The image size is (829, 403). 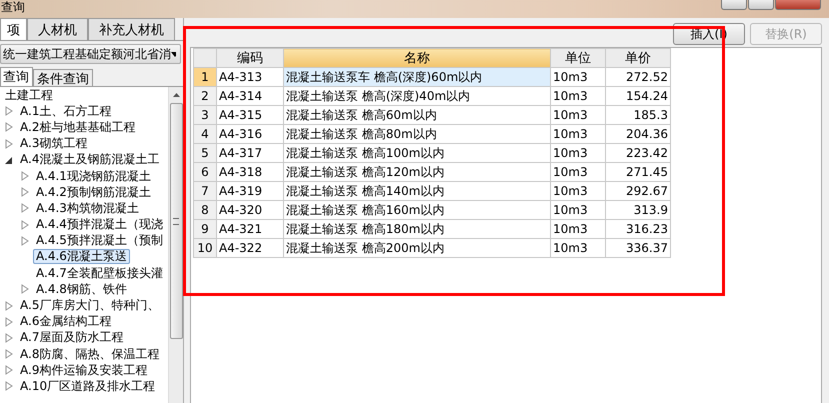 What do you see at coordinates (53, 144) in the screenshot?
I see `tree-item: A.3砌筑工程` at bounding box center [53, 144].